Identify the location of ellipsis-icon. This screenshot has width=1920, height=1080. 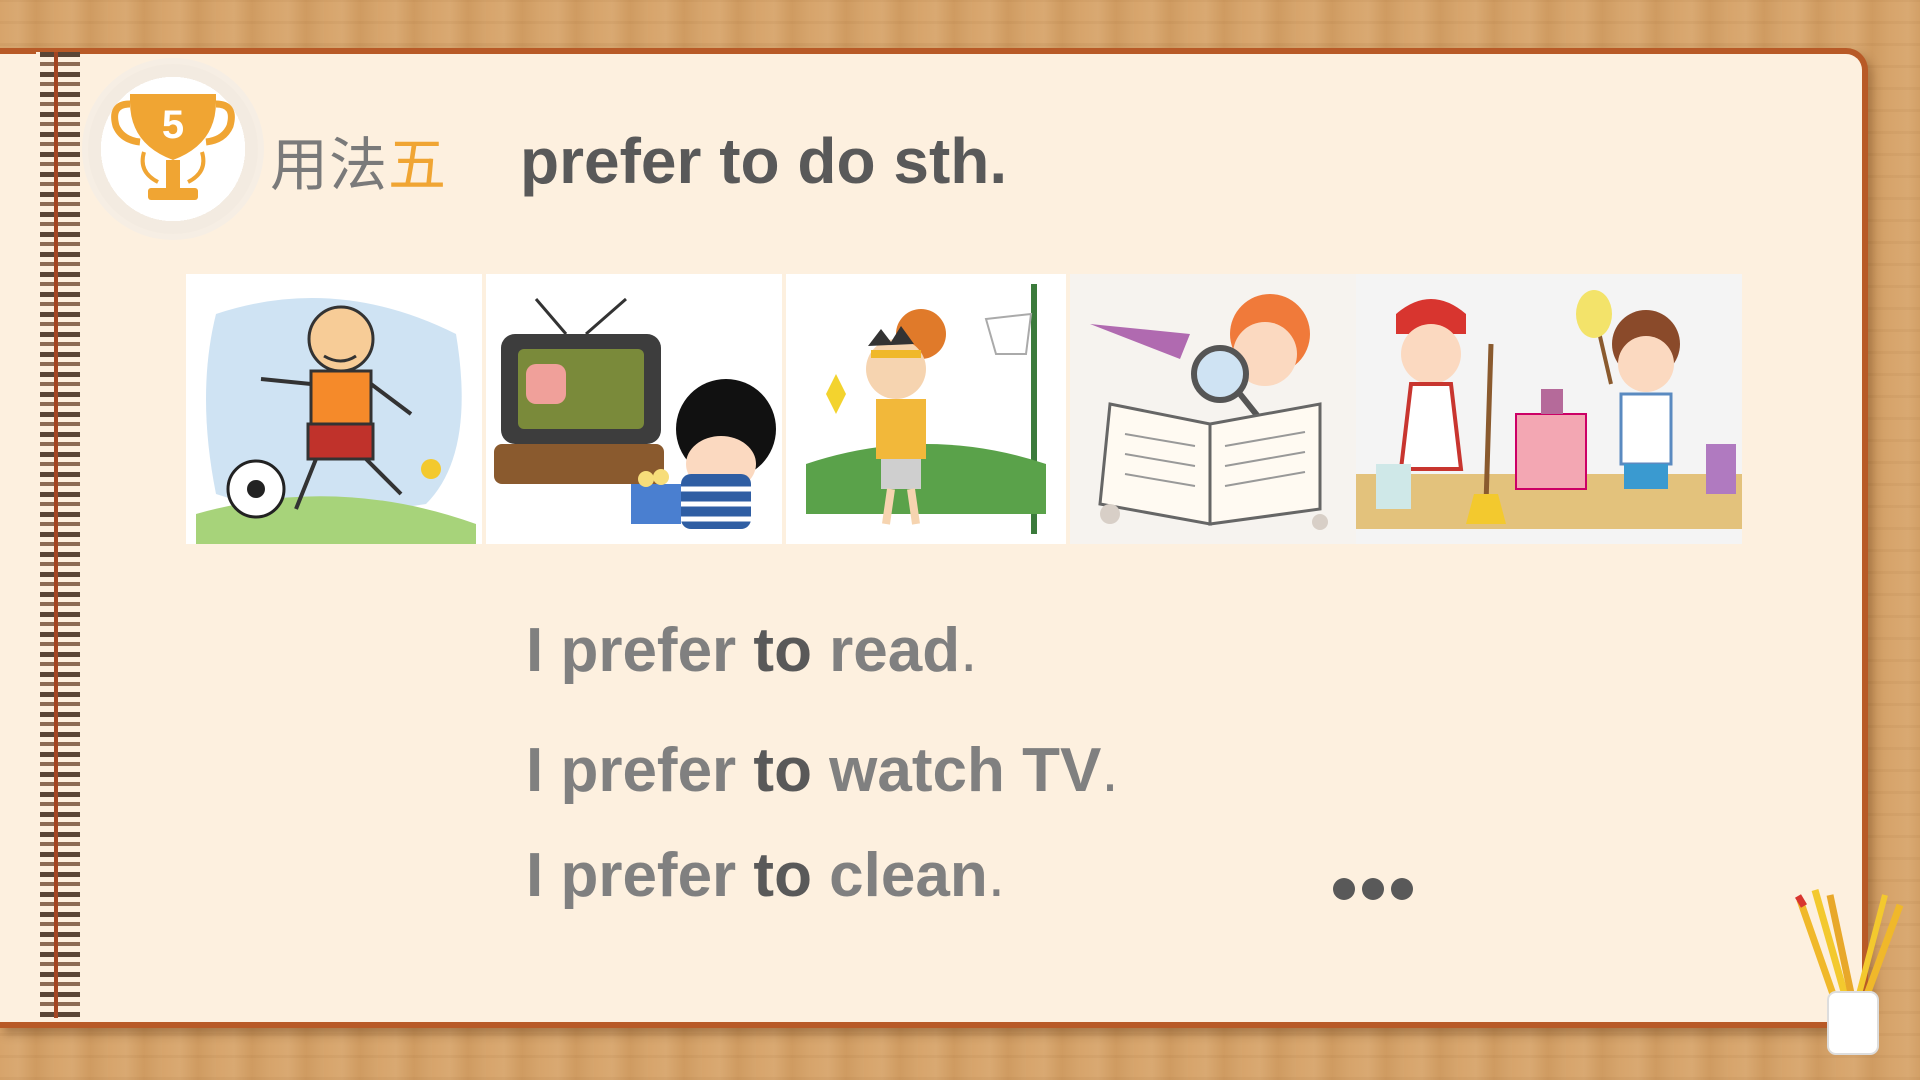
(1378, 890).